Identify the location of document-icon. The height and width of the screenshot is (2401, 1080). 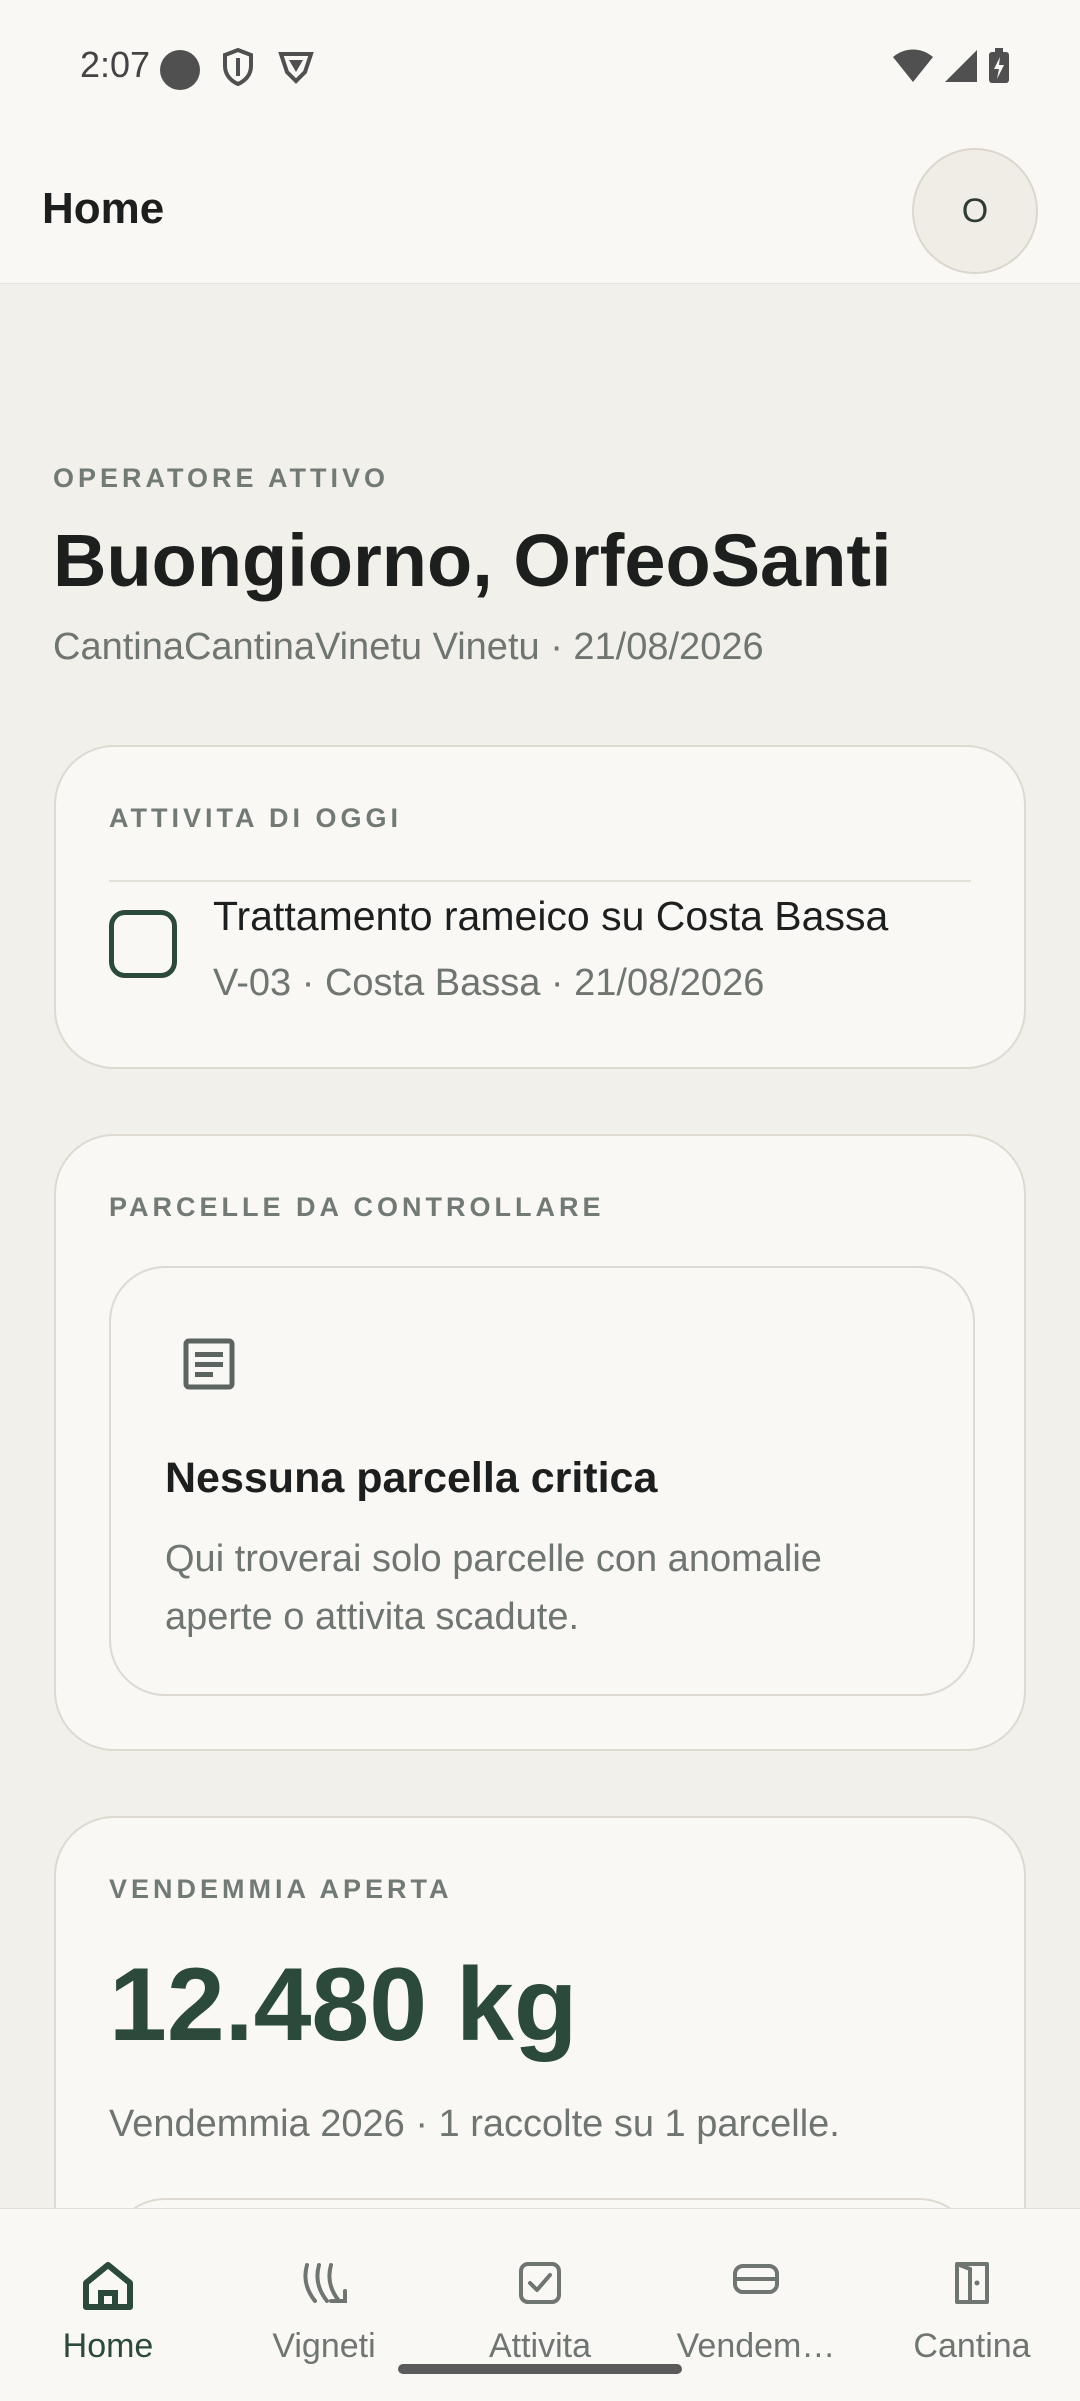
(209, 1364).